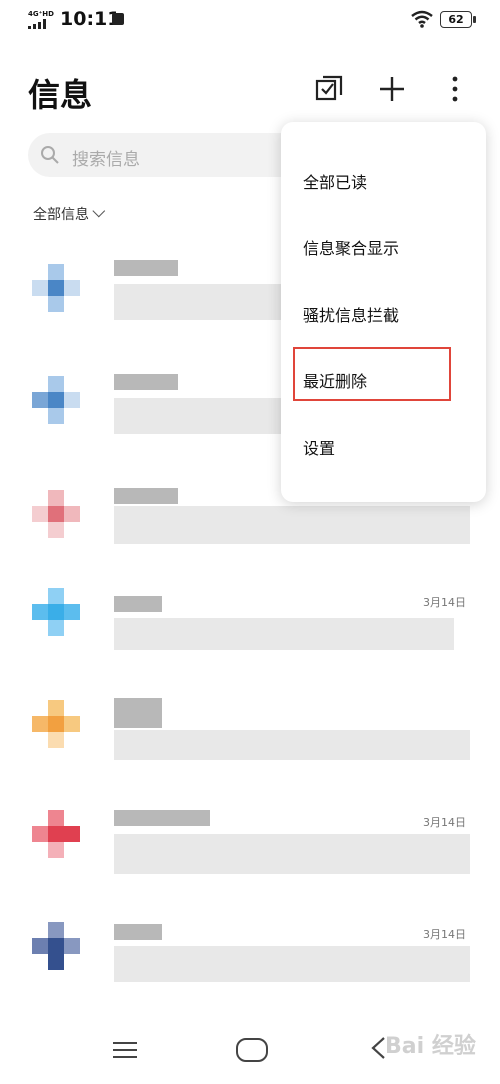 Image resolution: width=500 pixels, height=1084 pixels. I want to click on overflow-menu: 全部已读 信息聚合显示 骚扰信息拦截 最近删除 设置, so click(383, 312).